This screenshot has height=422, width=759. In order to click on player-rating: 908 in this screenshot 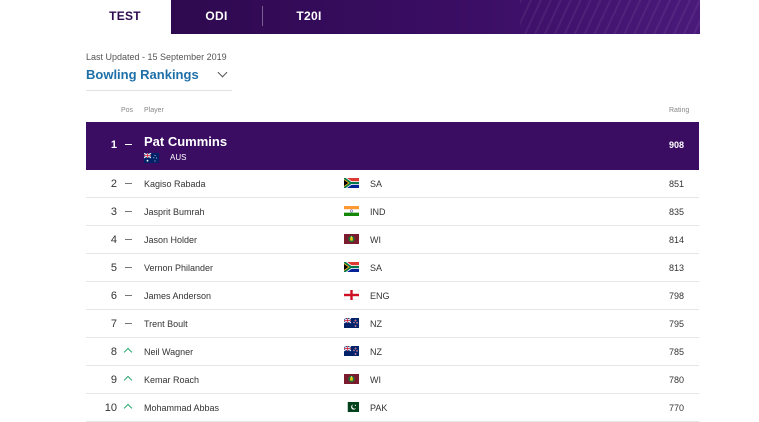, I will do `click(676, 145)`.